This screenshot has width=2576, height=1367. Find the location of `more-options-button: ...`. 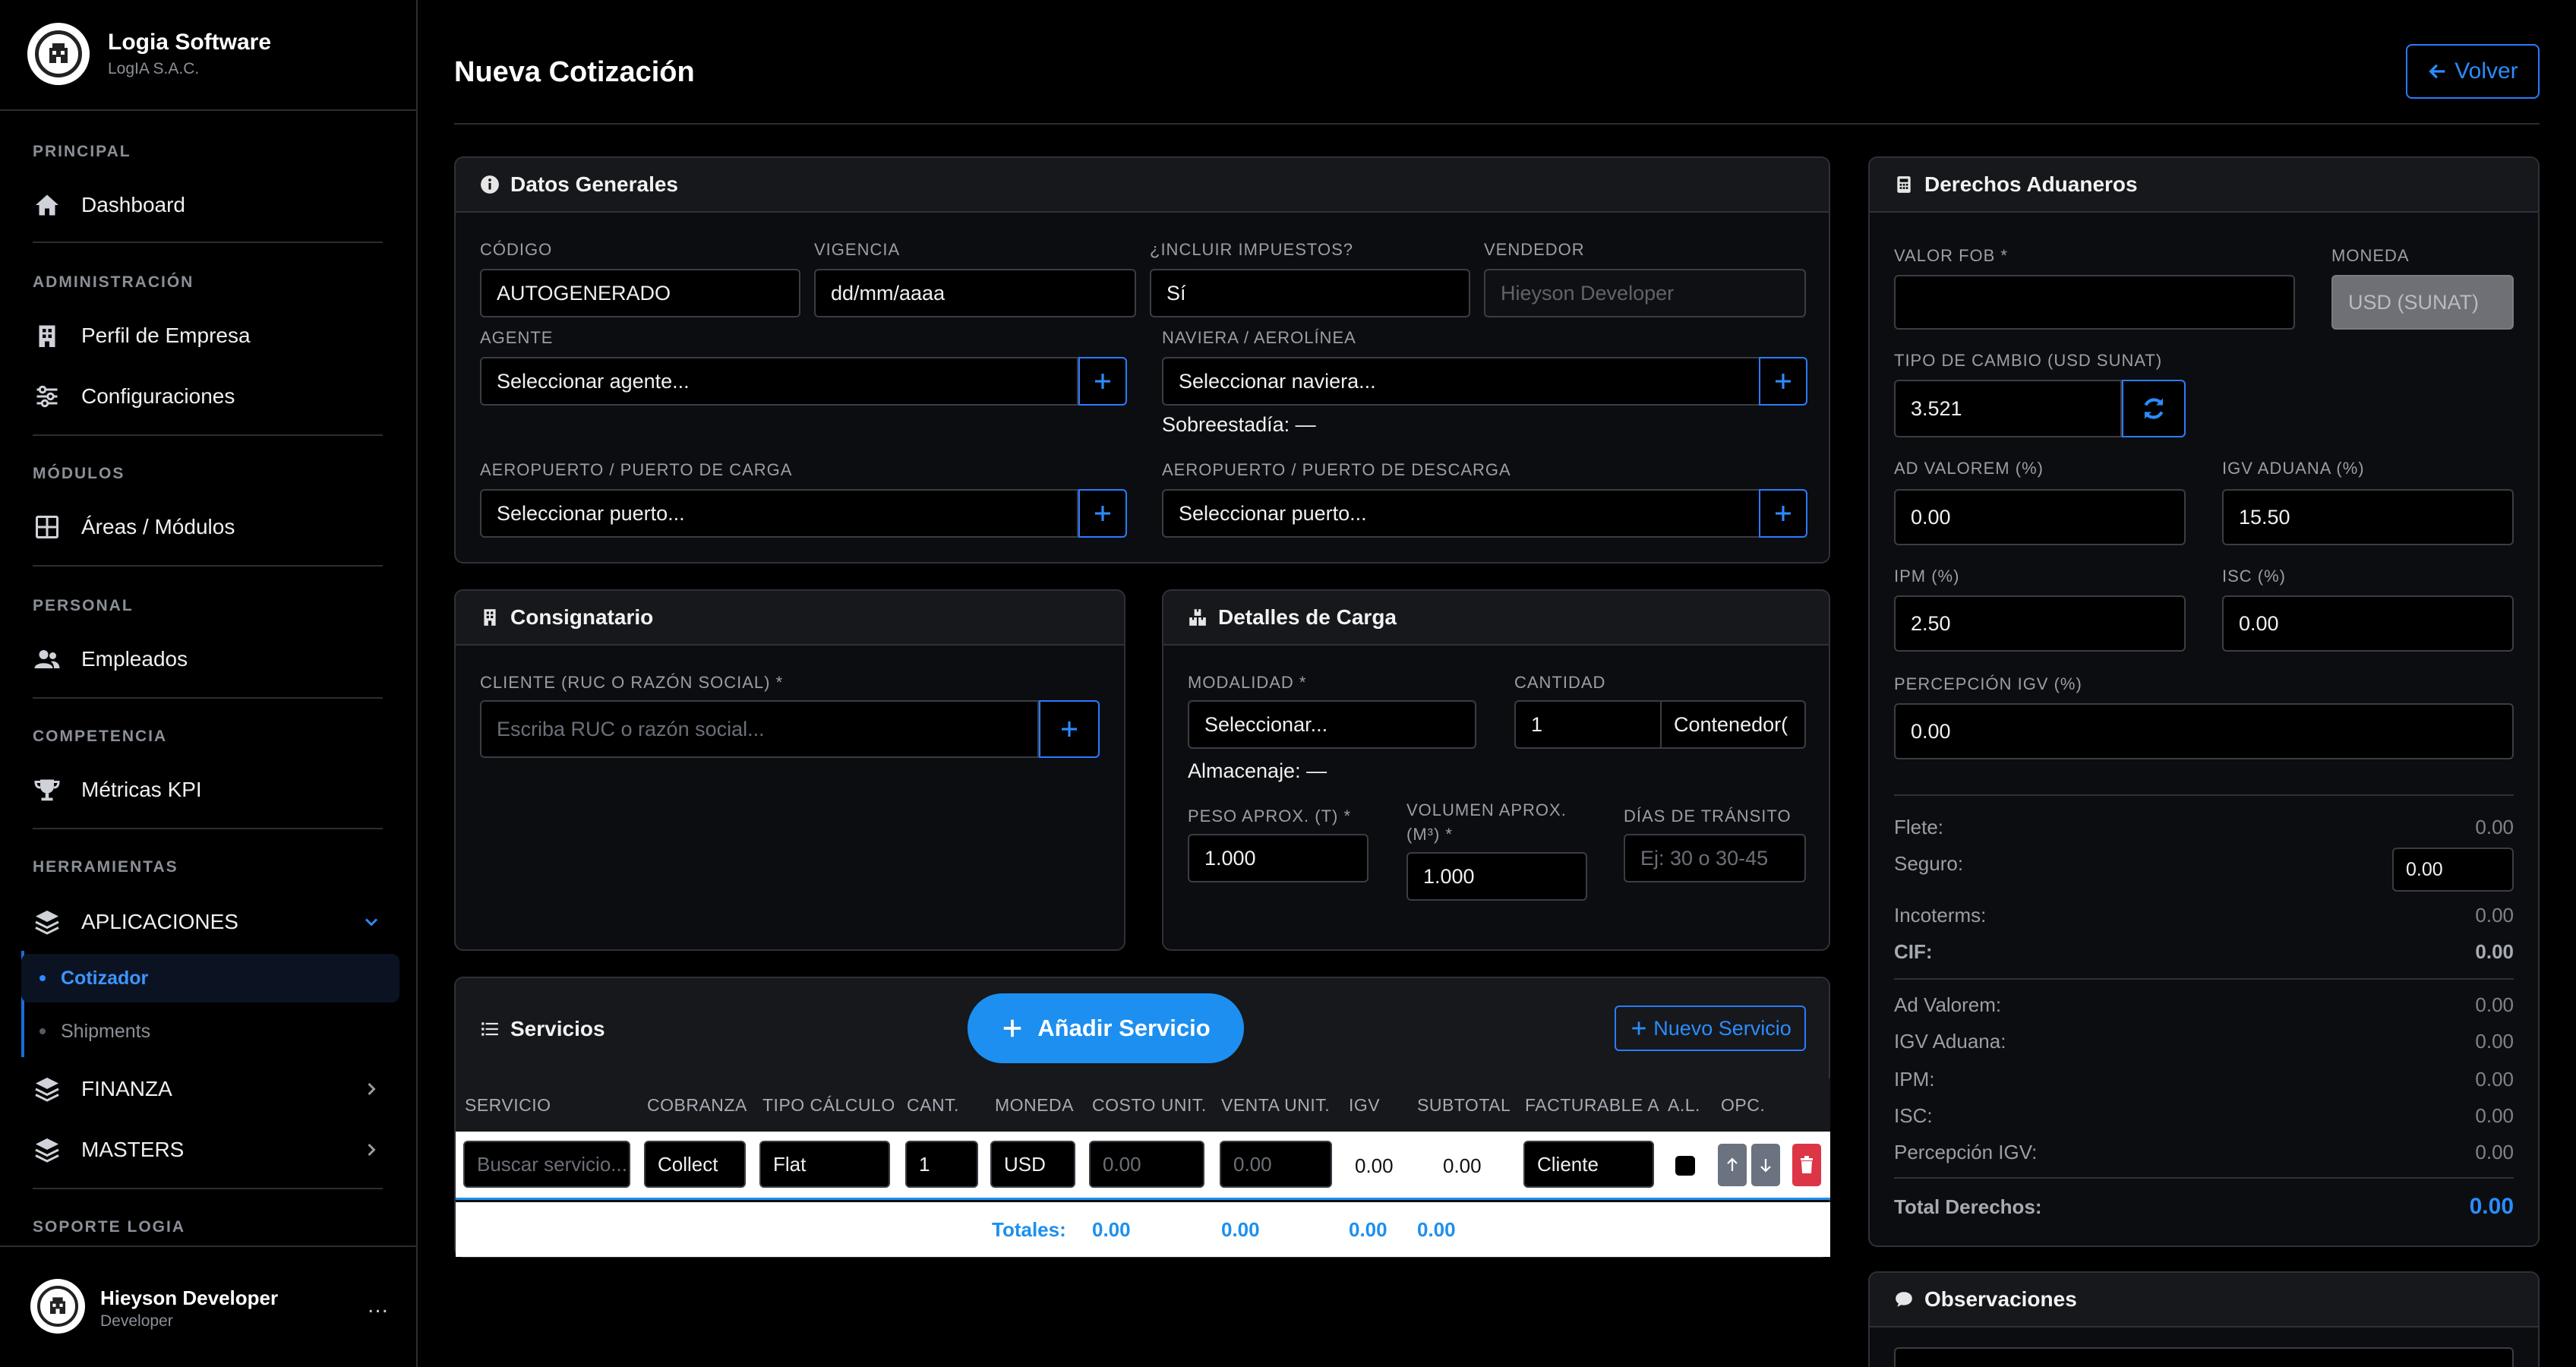

more-options-button: ... is located at coordinates (378, 1306).